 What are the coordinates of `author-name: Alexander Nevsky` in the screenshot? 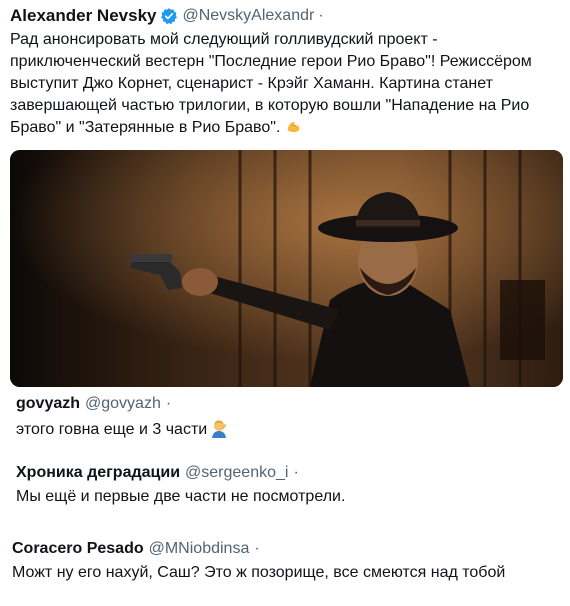 It's located at (83, 16).